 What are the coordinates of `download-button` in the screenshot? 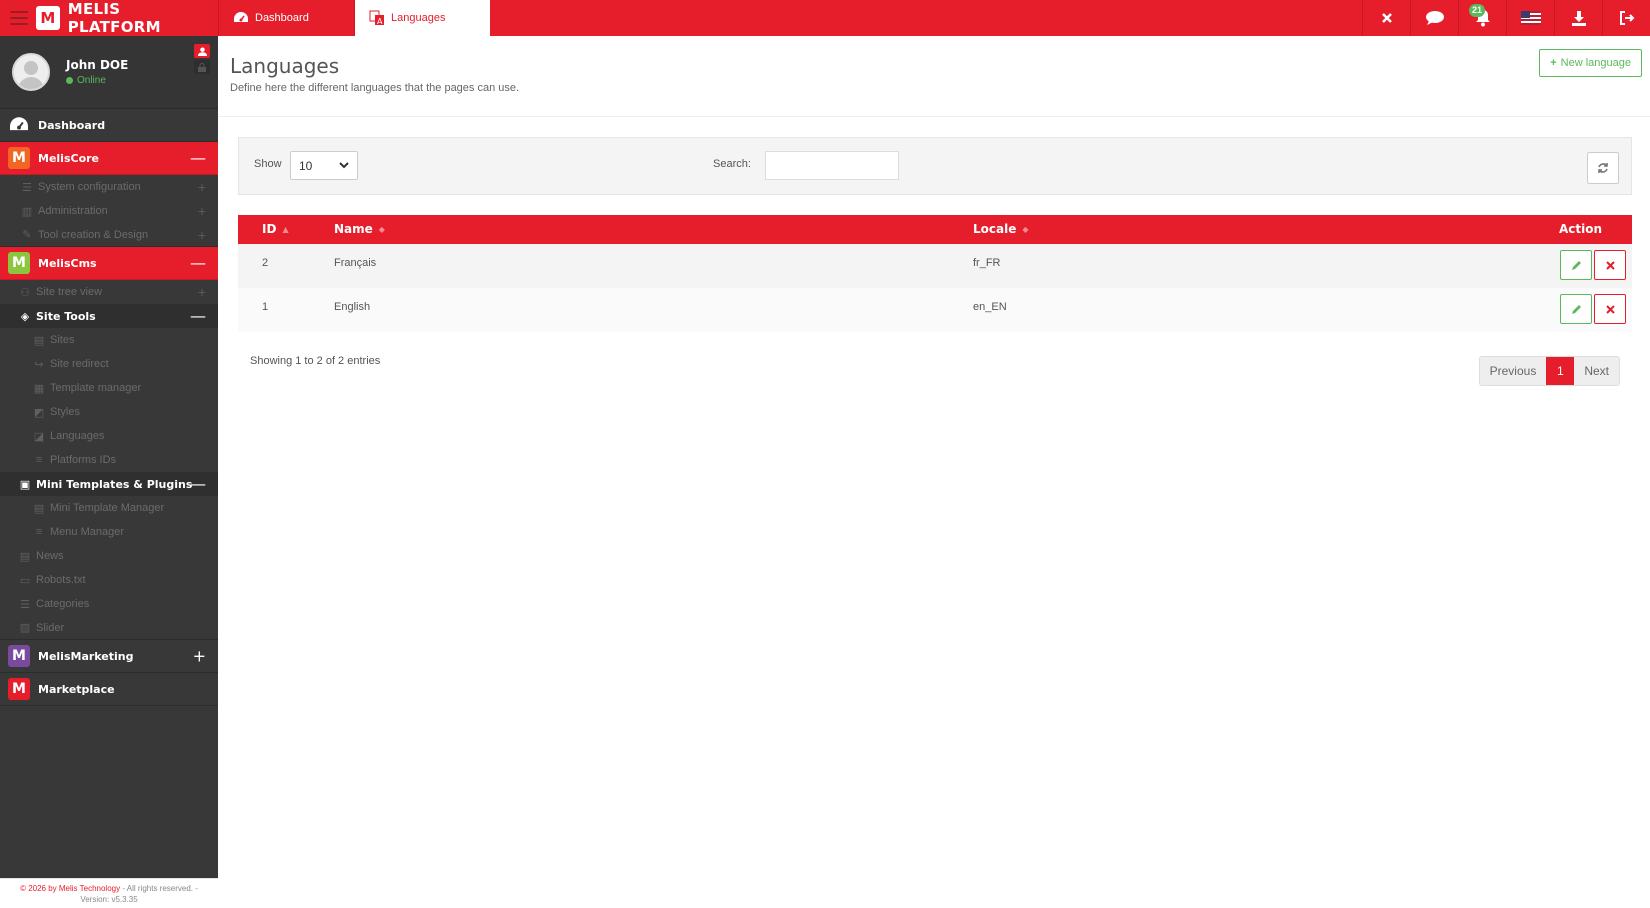 It's located at (1578, 18).